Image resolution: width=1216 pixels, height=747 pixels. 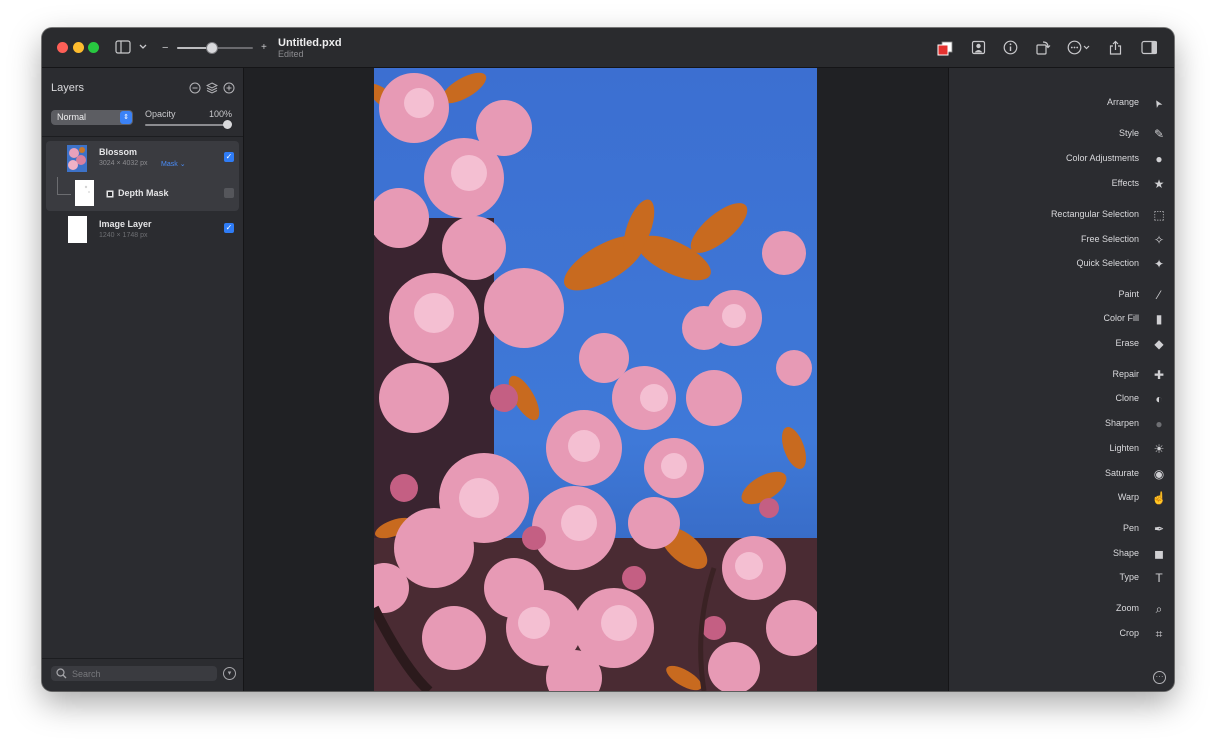 What do you see at coordinates (1128, 294) in the screenshot?
I see `tool-label: Paint` at bounding box center [1128, 294].